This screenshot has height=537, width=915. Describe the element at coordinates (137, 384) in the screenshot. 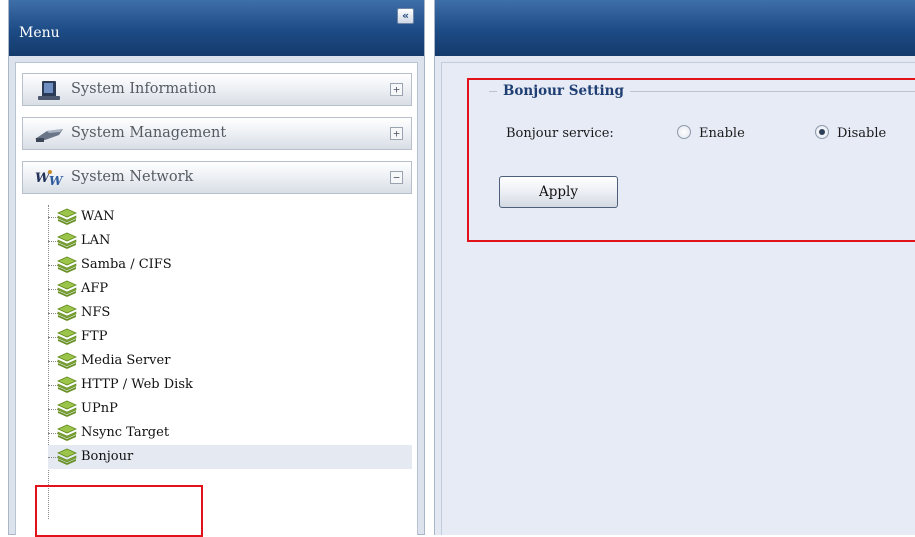

I see `tree-item-label: HTTP / Web Disk` at that location.